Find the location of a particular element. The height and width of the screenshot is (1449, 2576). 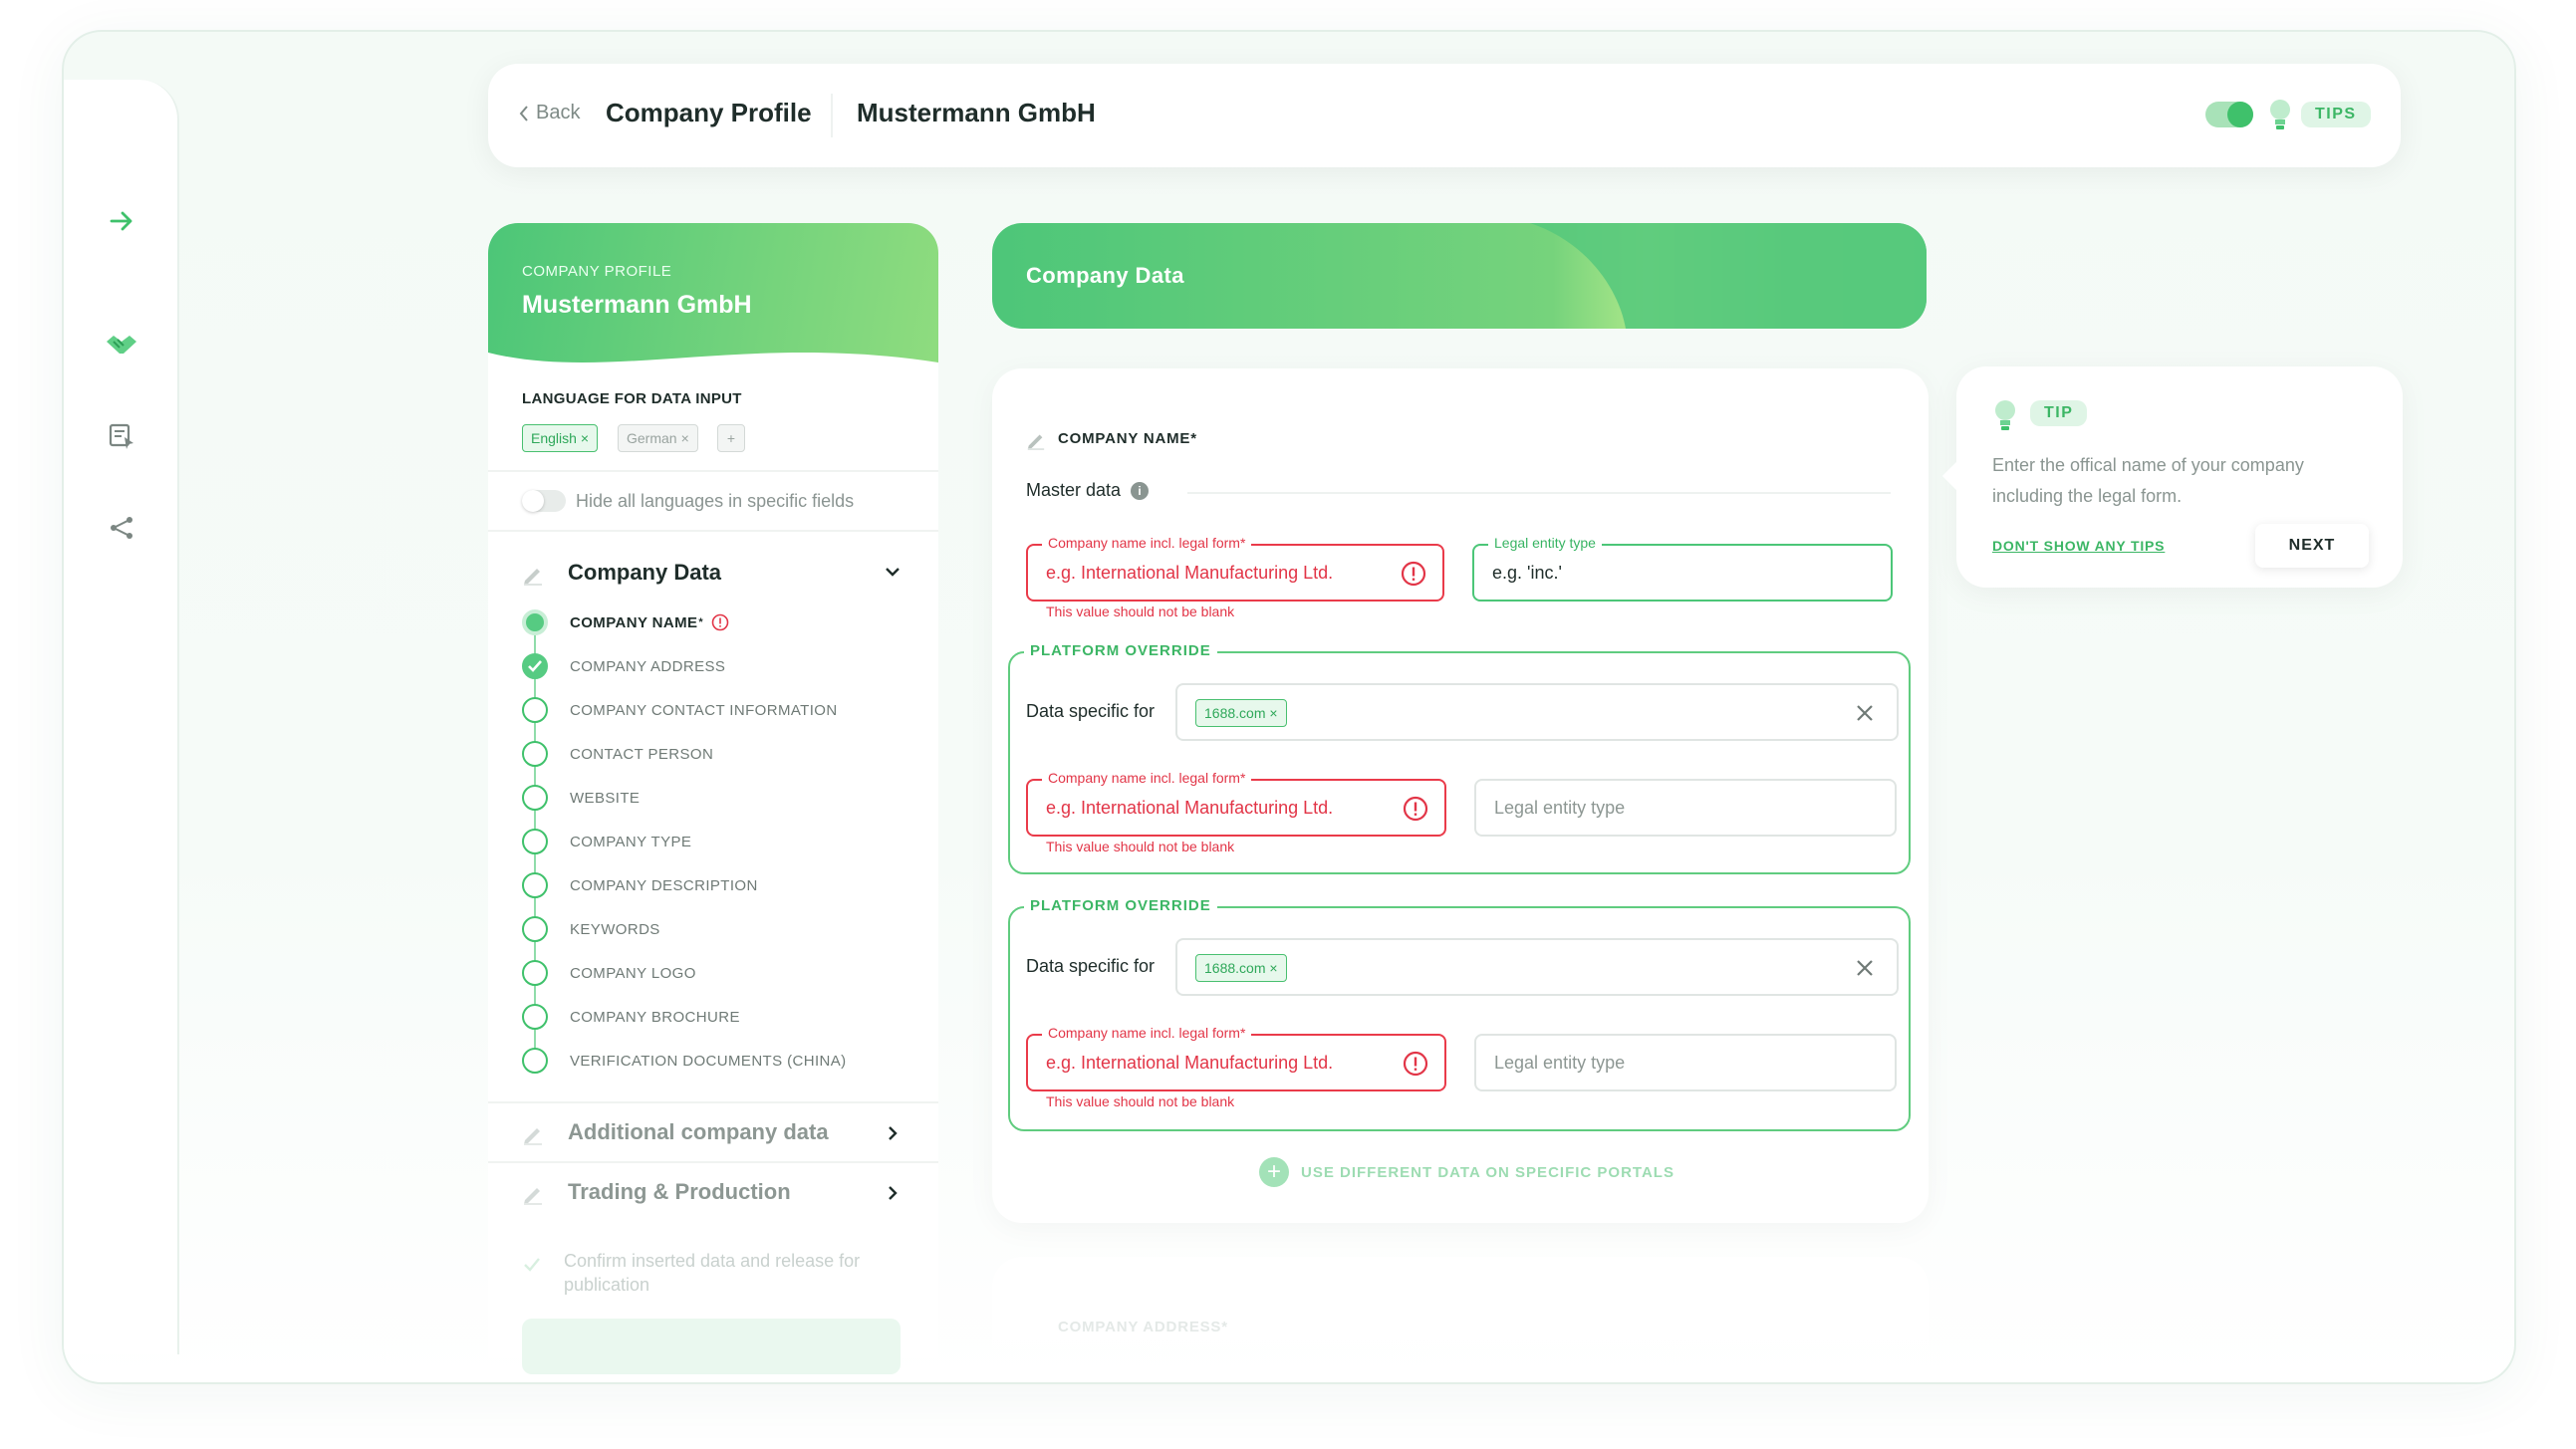

tips-badge: TIPS is located at coordinates (2336, 115).